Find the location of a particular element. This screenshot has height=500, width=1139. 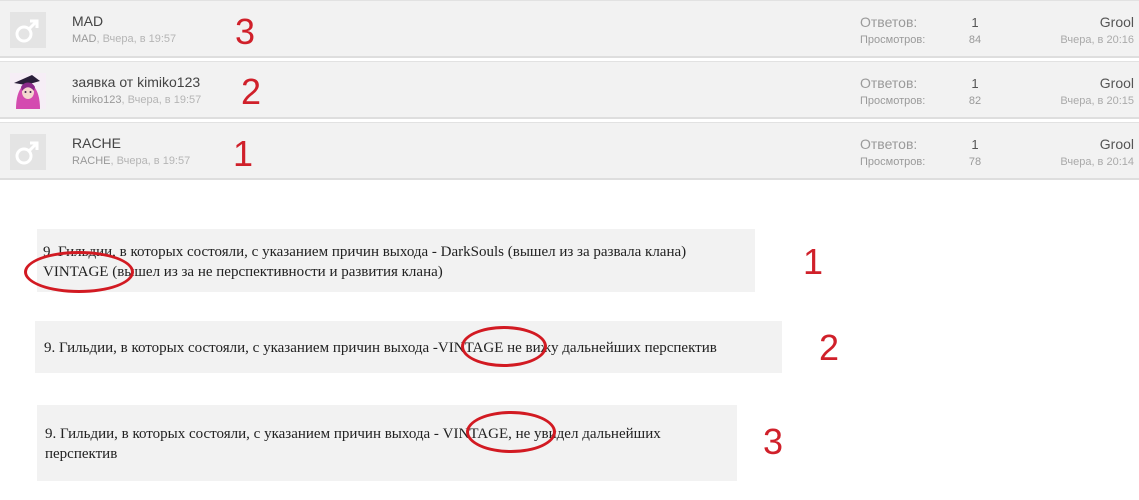

thread-meta: RACHE, Вчера, в 19:57 is located at coordinates (131, 161).